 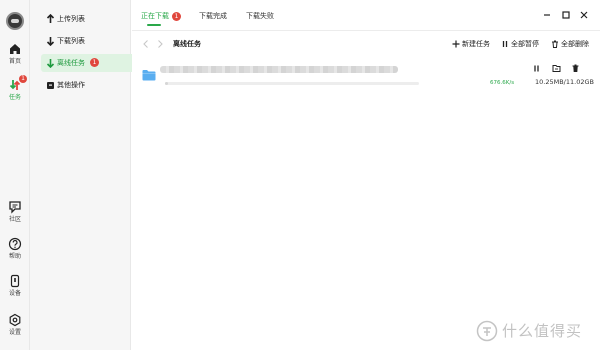 I want to click on downloading-badge: 1, so click(x=176, y=16).